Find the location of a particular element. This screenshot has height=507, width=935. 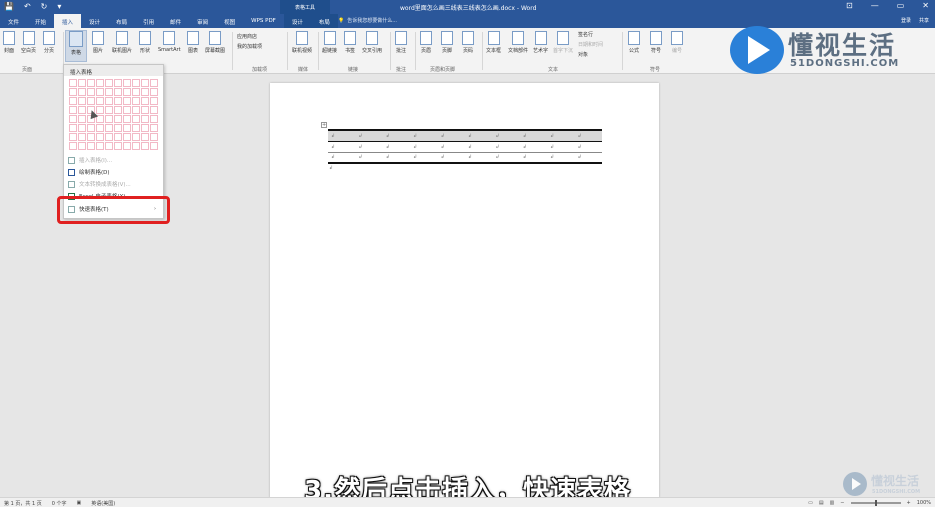

cross-reference-button: 交叉引用 is located at coordinates (372, 42).